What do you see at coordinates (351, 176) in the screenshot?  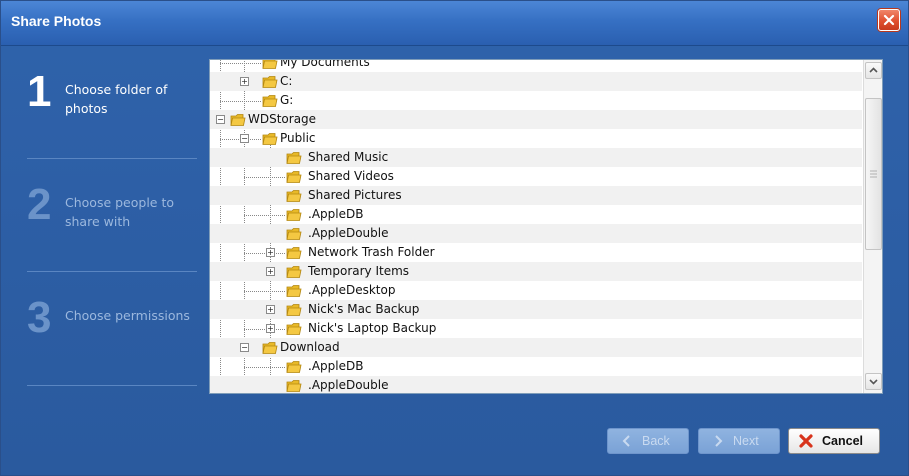 I see `tree-item-label: Shared Videos` at bounding box center [351, 176].